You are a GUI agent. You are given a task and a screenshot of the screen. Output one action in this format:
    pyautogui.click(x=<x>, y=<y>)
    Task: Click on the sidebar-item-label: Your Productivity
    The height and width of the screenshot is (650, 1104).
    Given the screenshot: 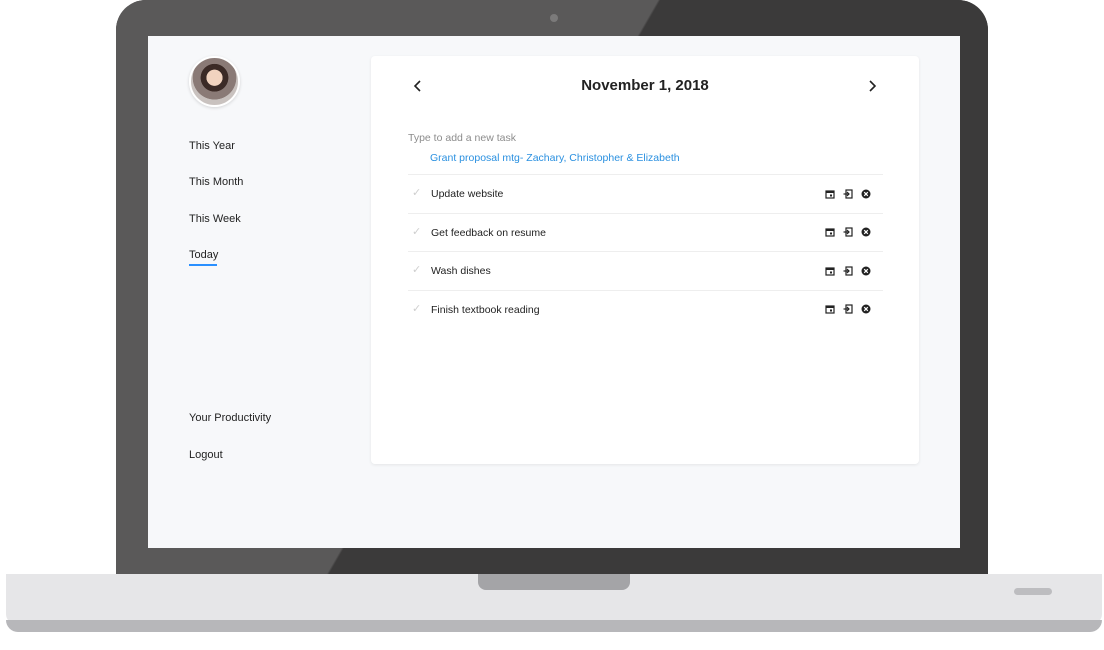 What is the action you would take?
    pyautogui.click(x=230, y=418)
    